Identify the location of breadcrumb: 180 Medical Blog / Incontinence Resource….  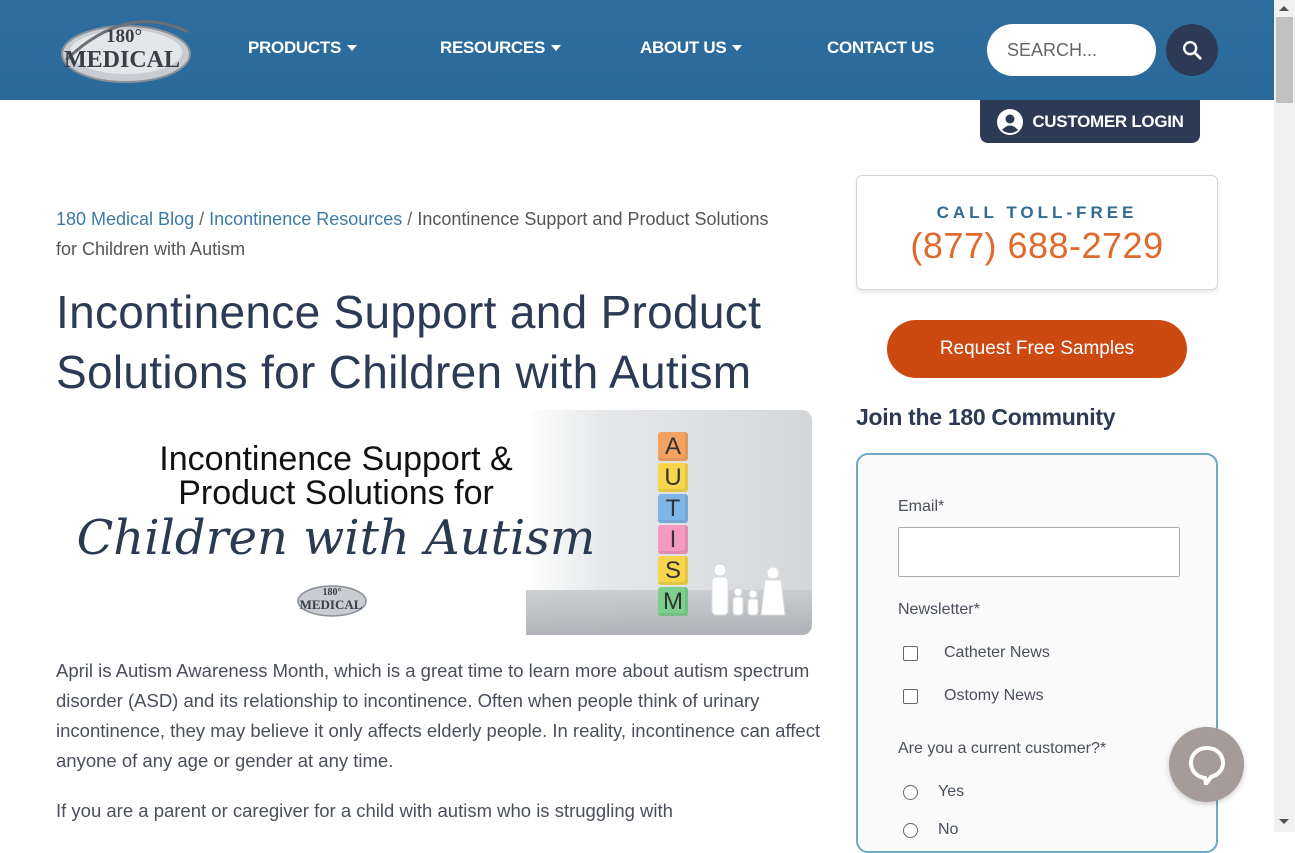
(416, 234).